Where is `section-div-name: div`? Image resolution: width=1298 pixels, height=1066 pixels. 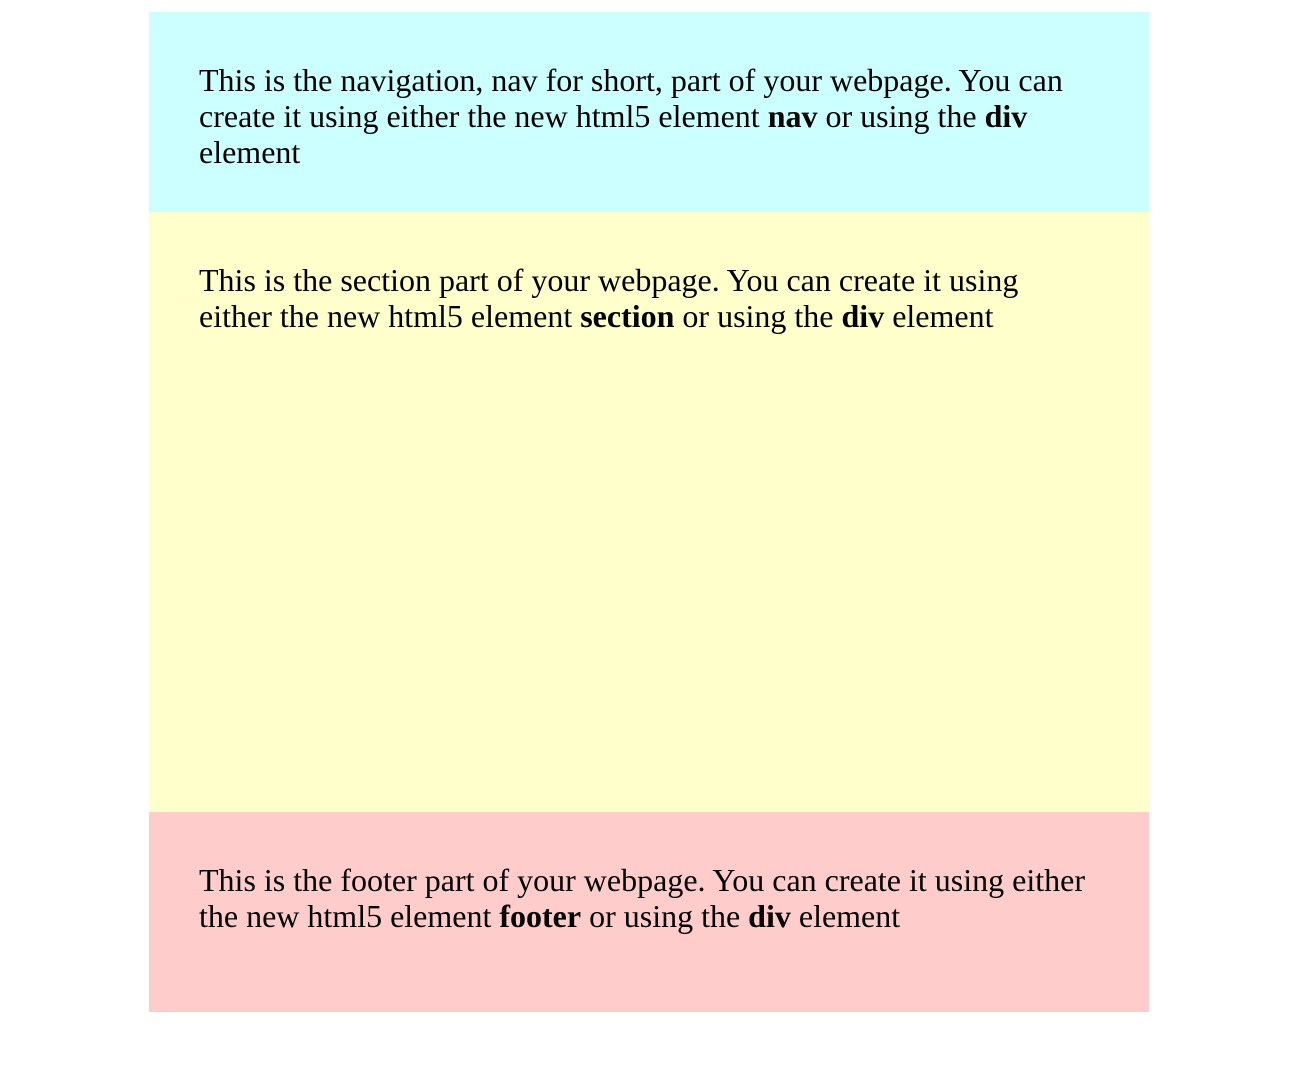 section-div-name: div is located at coordinates (863, 316).